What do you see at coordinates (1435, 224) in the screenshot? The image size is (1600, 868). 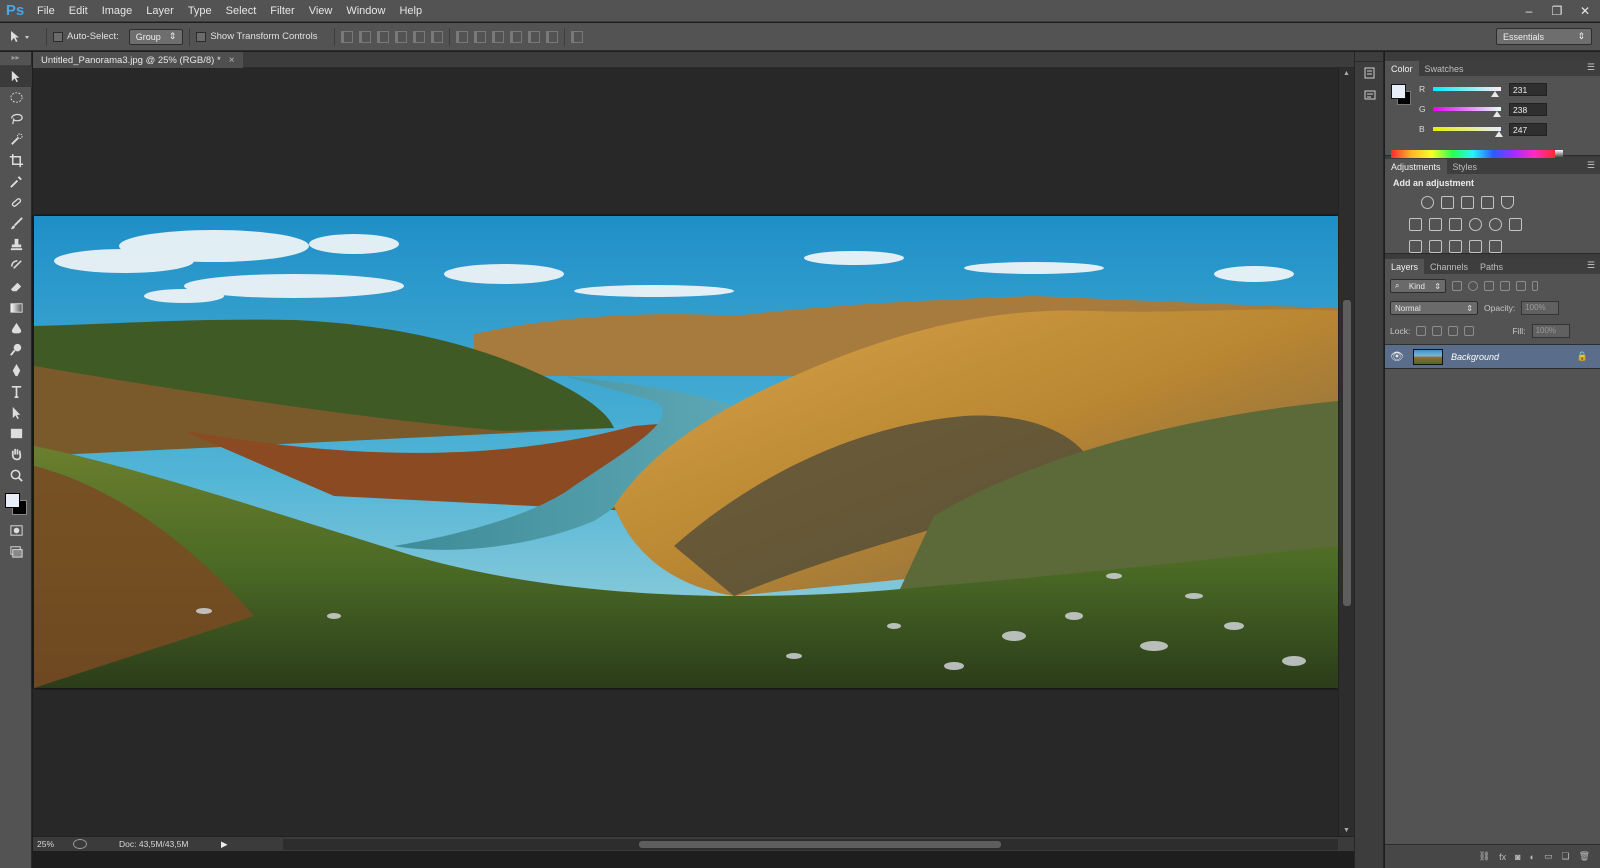 I see `color-balance-icon` at bounding box center [1435, 224].